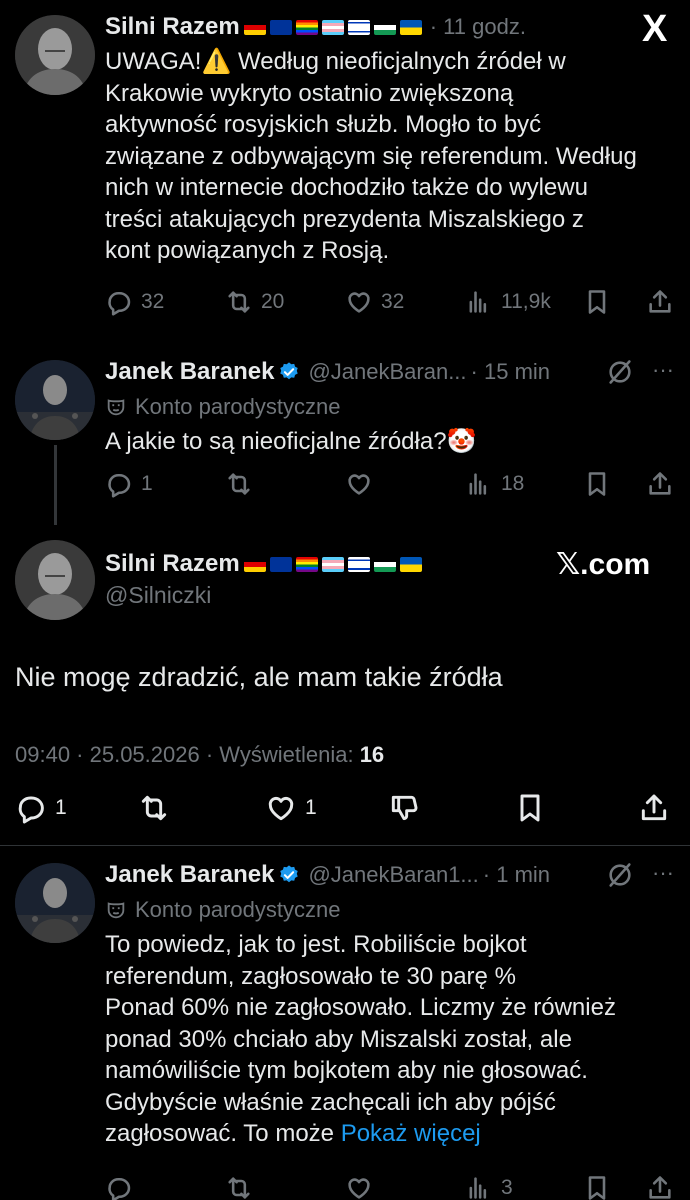  I want to click on slash-circle-icon, so click(620, 372).